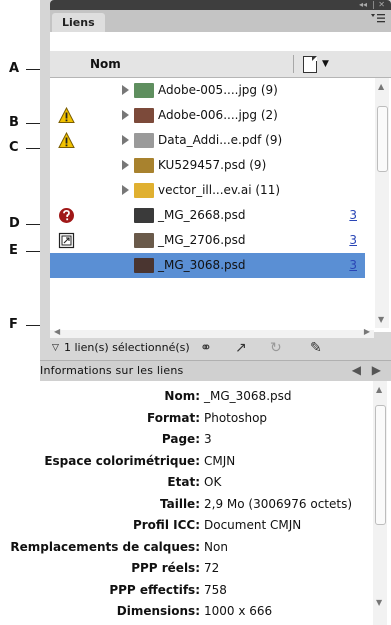 The image size is (391, 625). I want to click on info-field: Nom: _MG_3068.psd, so click(205, 396).